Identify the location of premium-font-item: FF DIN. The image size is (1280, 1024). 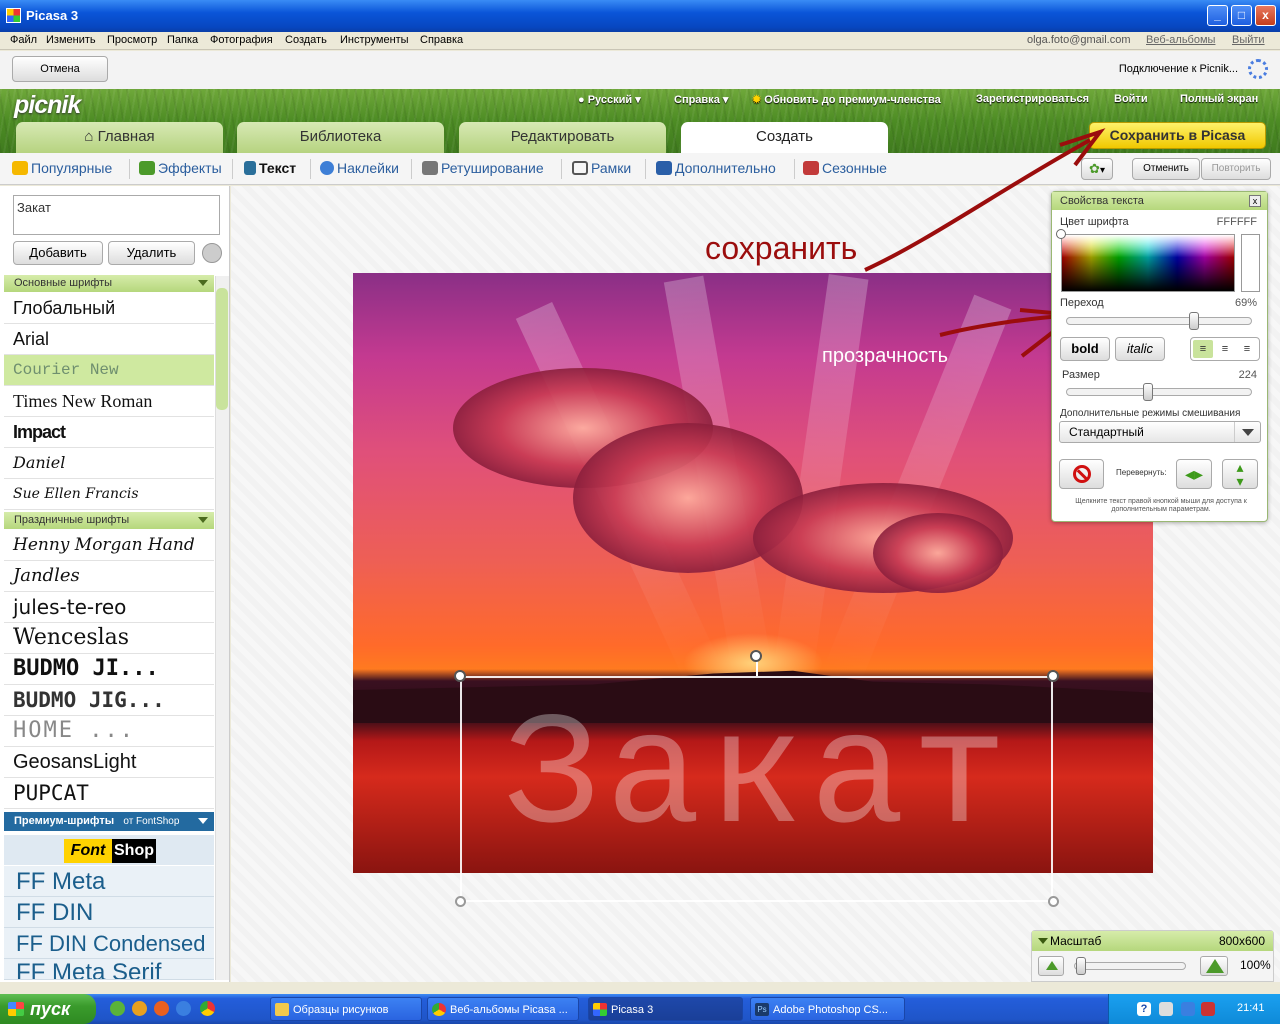
(109, 912).